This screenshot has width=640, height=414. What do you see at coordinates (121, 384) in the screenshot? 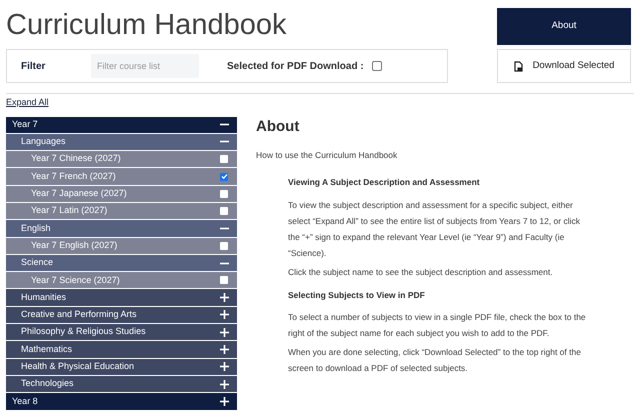
I see `faculty-row: Technologies` at bounding box center [121, 384].